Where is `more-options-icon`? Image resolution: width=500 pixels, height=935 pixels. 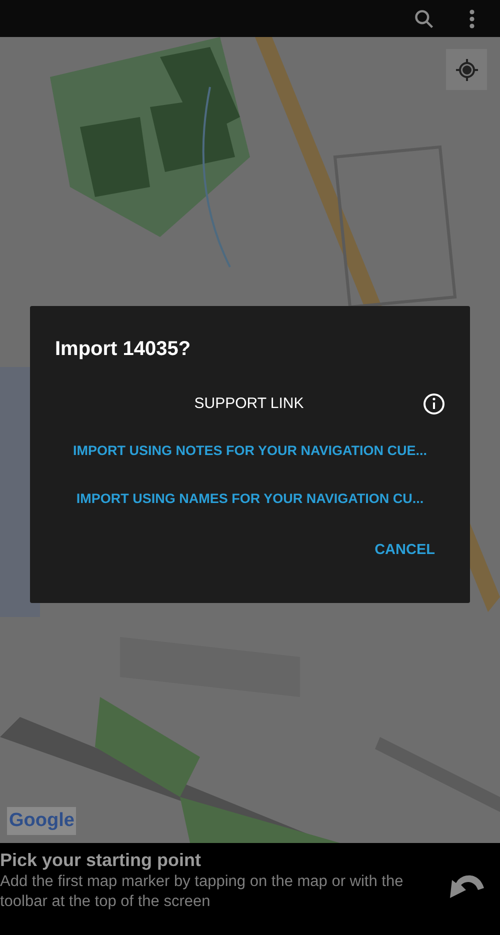
more-options-icon is located at coordinates (472, 18).